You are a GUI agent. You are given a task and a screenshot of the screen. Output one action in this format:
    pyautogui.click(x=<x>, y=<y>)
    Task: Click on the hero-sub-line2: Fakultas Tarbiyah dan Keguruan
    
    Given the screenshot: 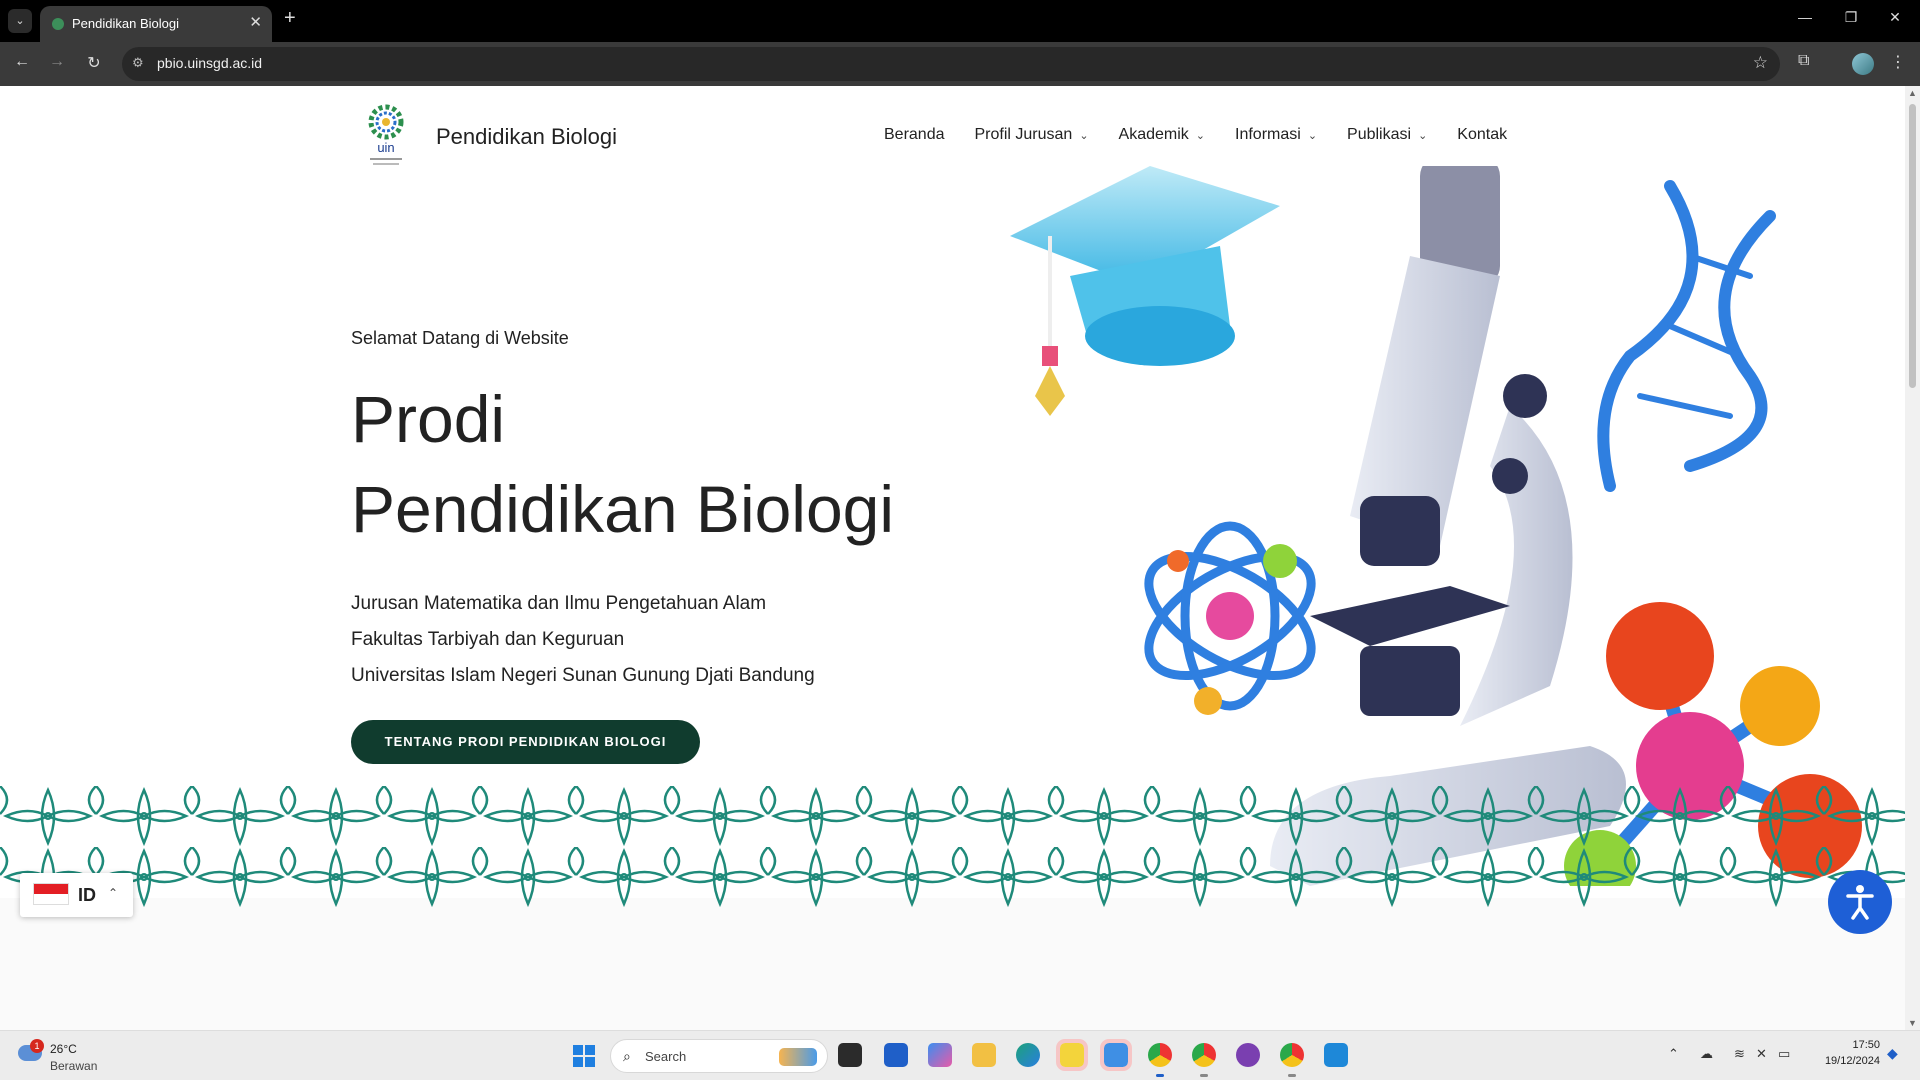 What is the action you would take?
    pyautogui.click(x=488, y=639)
    